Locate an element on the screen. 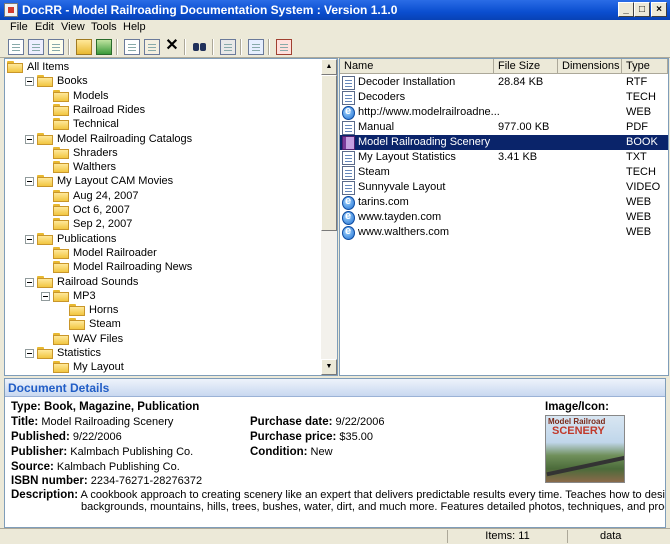 The height and width of the screenshot is (544, 670). tree-item: Statistics is located at coordinates (162, 353).